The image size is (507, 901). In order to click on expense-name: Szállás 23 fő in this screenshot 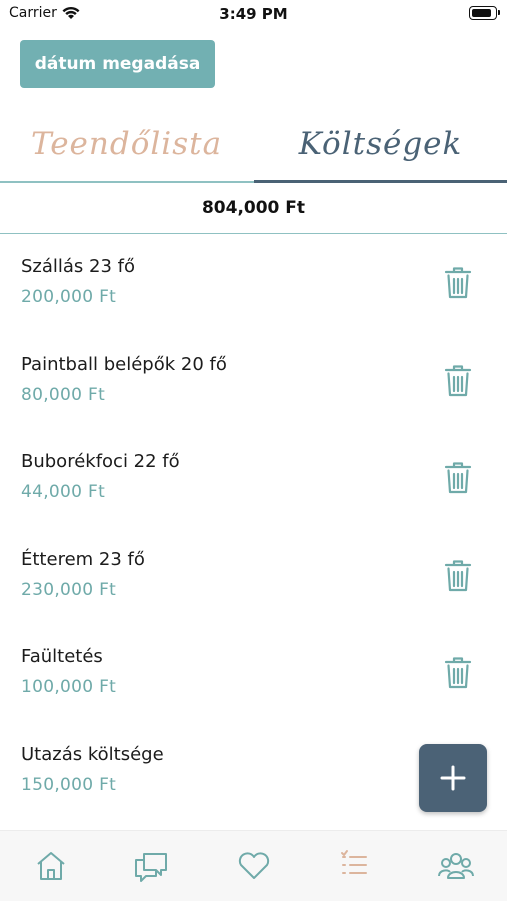, I will do `click(78, 266)`.